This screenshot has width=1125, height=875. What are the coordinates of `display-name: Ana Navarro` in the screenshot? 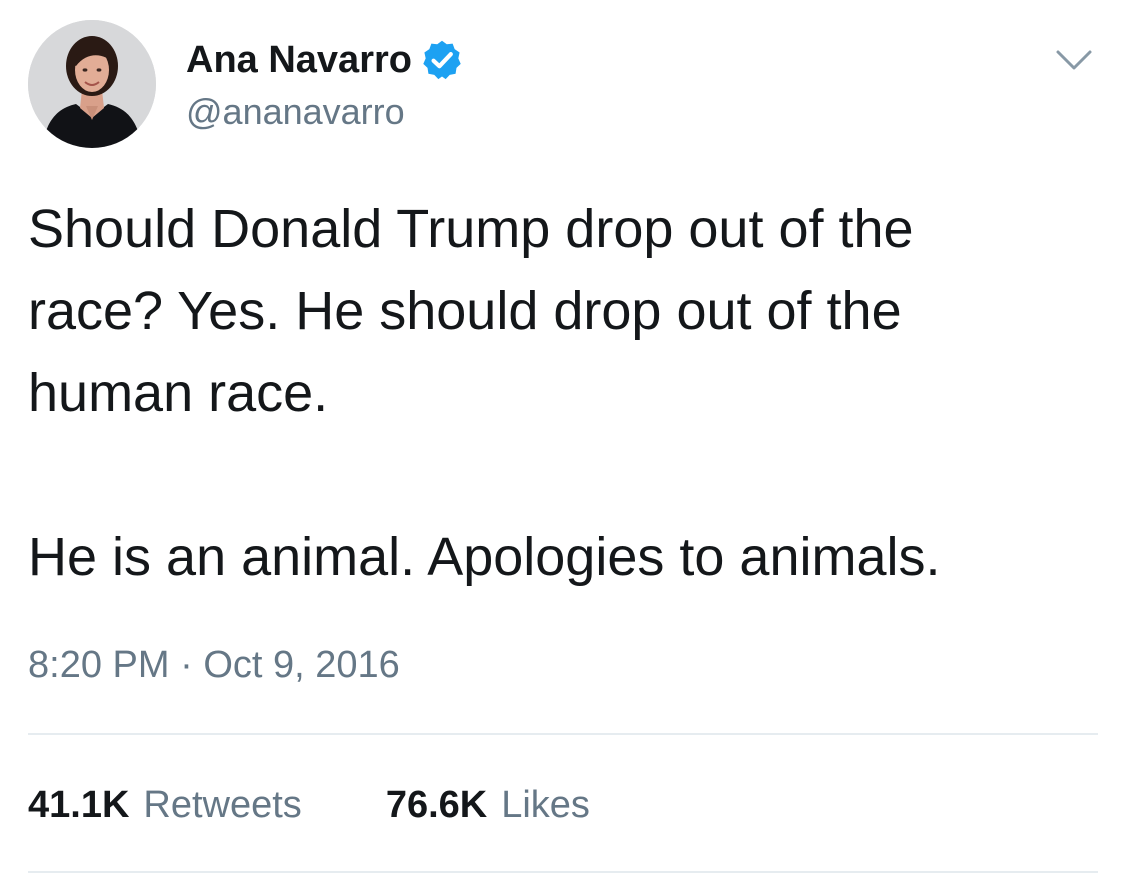 It's located at (299, 60).